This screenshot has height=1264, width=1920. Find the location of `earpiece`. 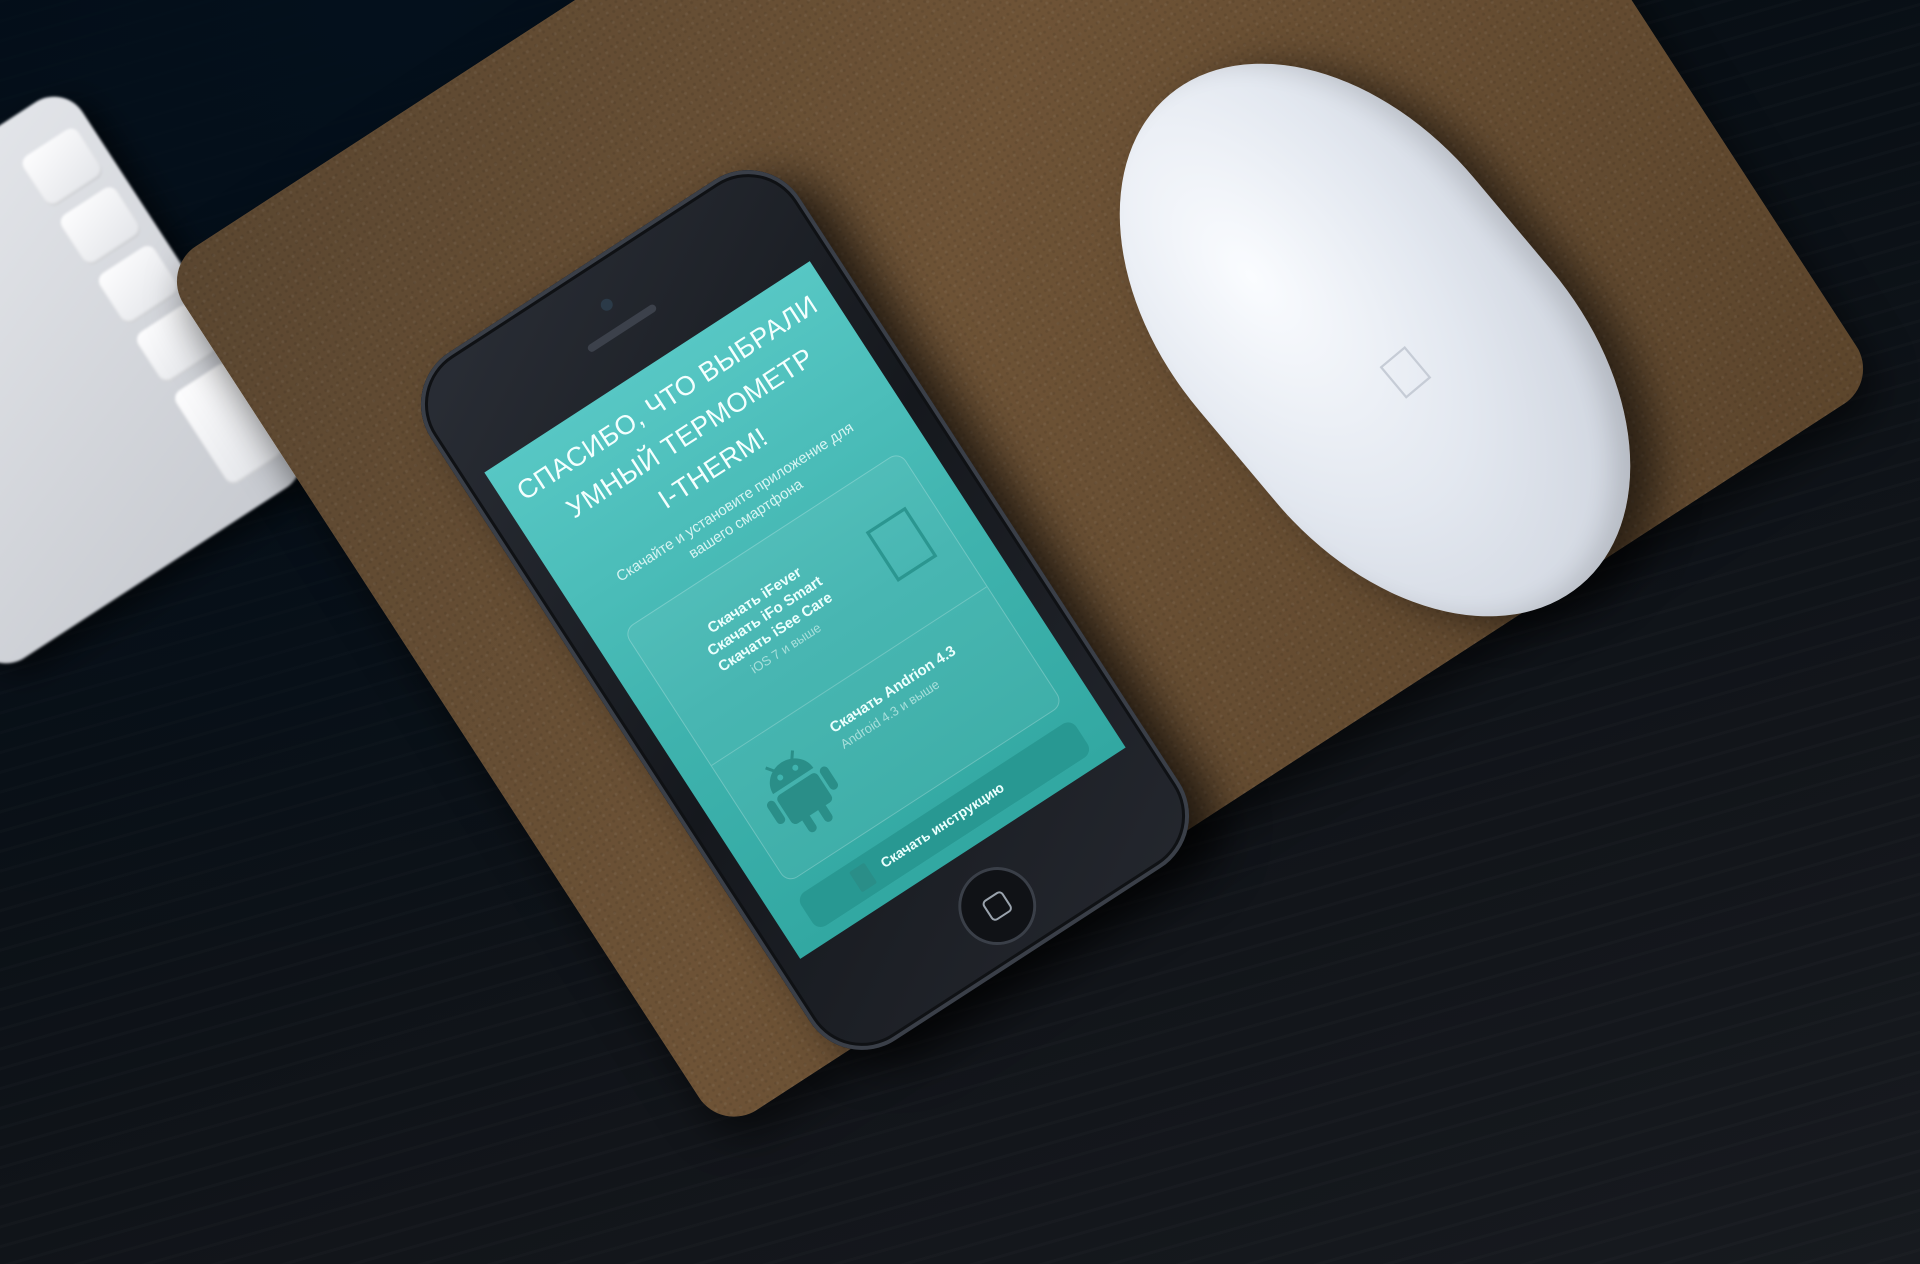

earpiece is located at coordinates (622, 328).